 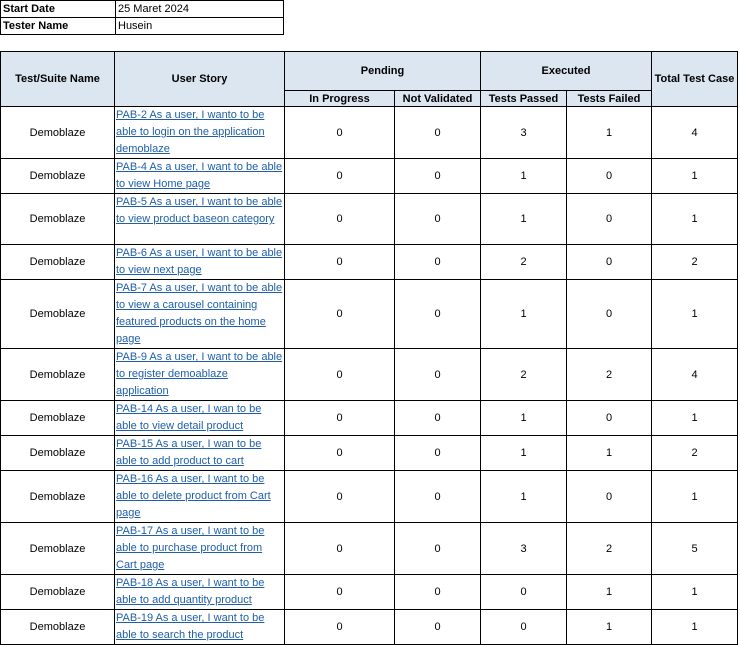 I want to click on header-total-test-case: Total Test Case, so click(x=694, y=79).